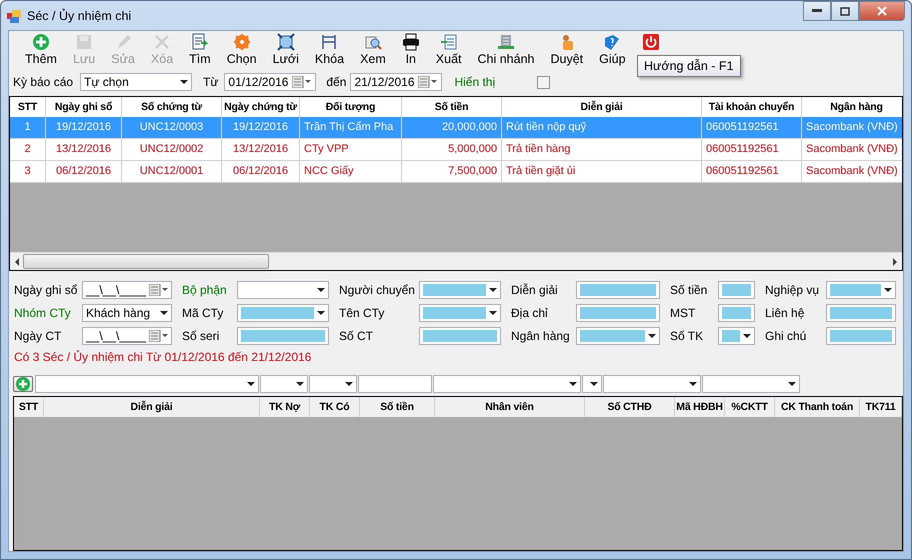 The height and width of the screenshot is (560, 912). Describe the element at coordinates (630, 407) in the screenshot. I see `column-header: Số CTHĐ` at that location.